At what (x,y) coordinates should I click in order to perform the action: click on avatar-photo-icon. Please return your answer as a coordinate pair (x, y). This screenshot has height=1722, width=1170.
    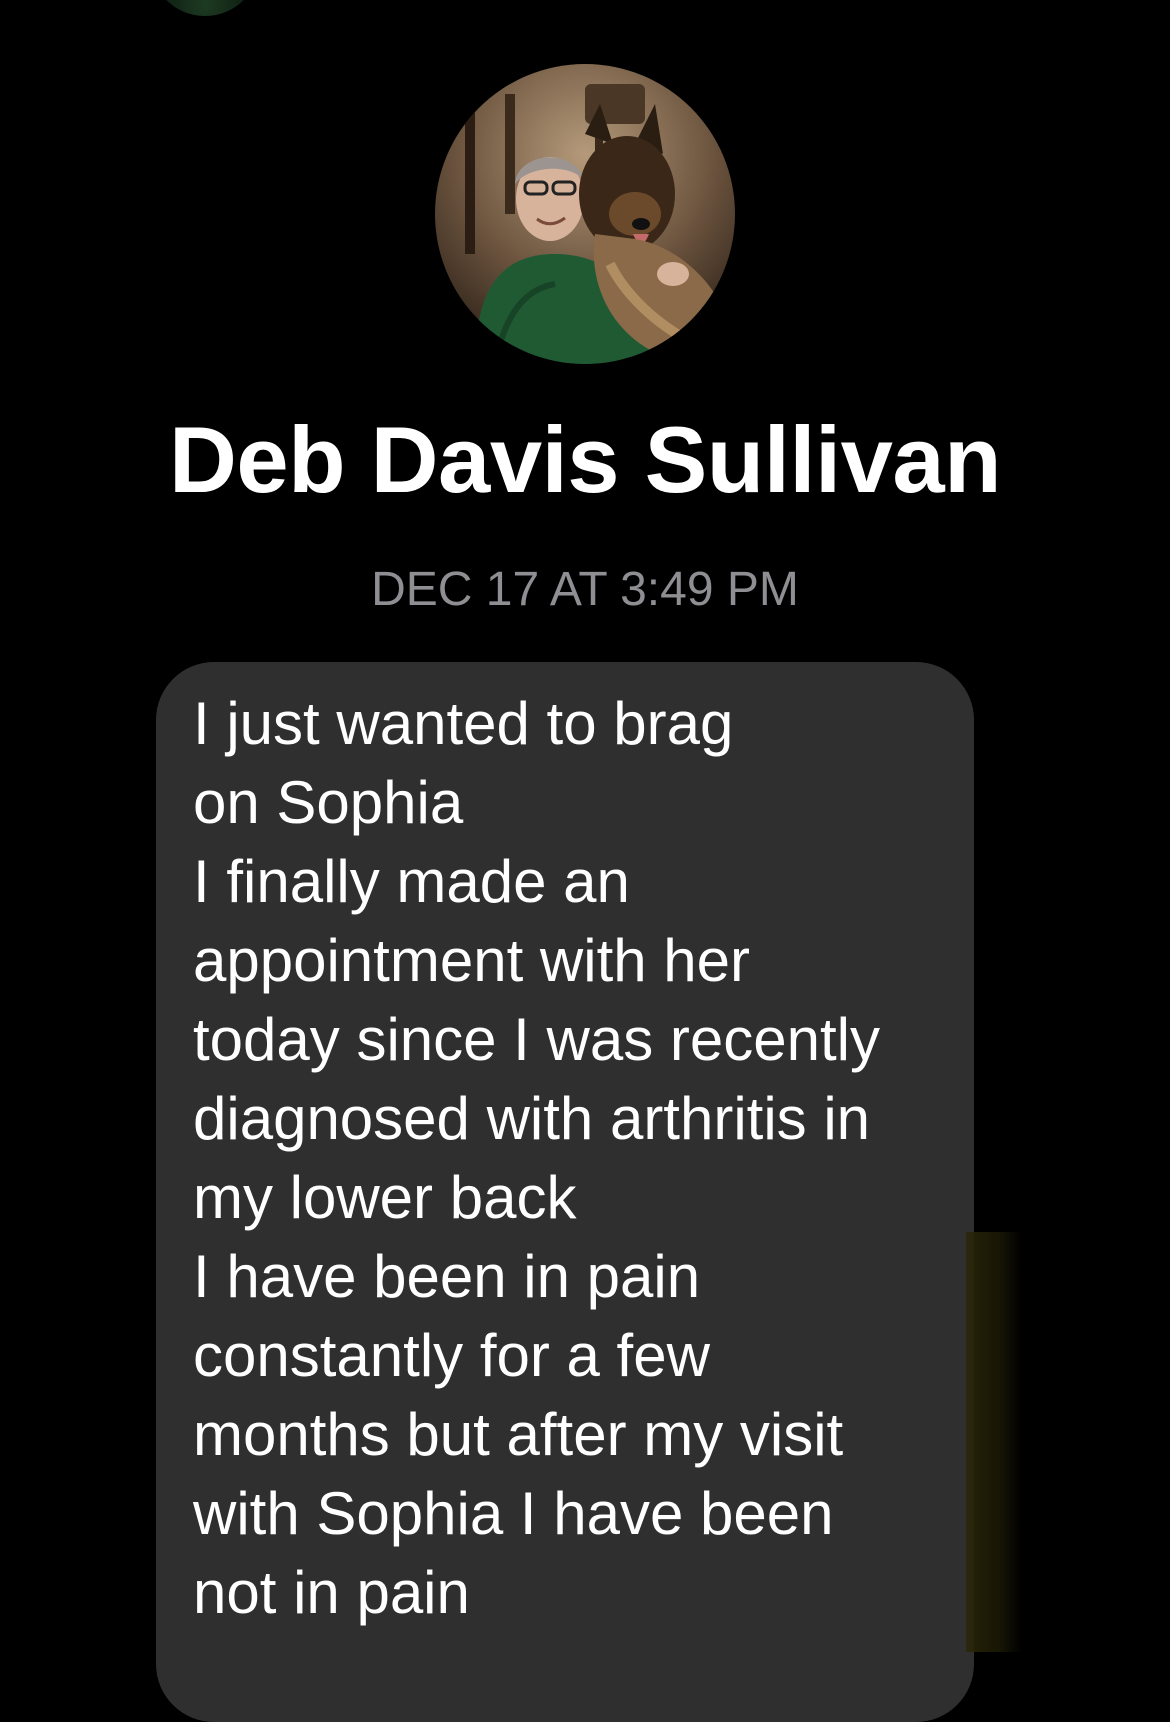
    Looking at the image, I should click on (585, 214).